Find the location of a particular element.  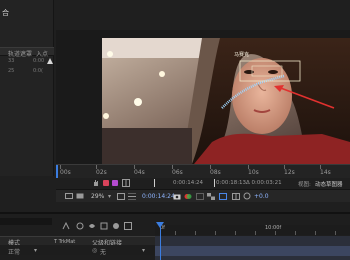

current-timecode: 0:00:14:24 is located at coordinates (158, 196).